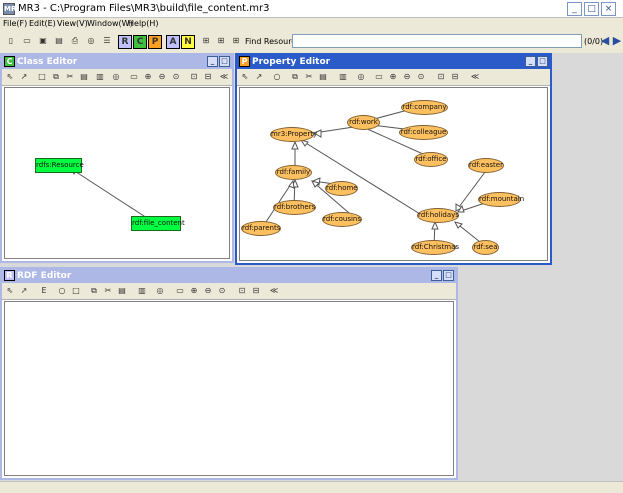 The width and height of the screenshot is (623, 493). I want to click on menu-help: Help(H), so click(143, 23).